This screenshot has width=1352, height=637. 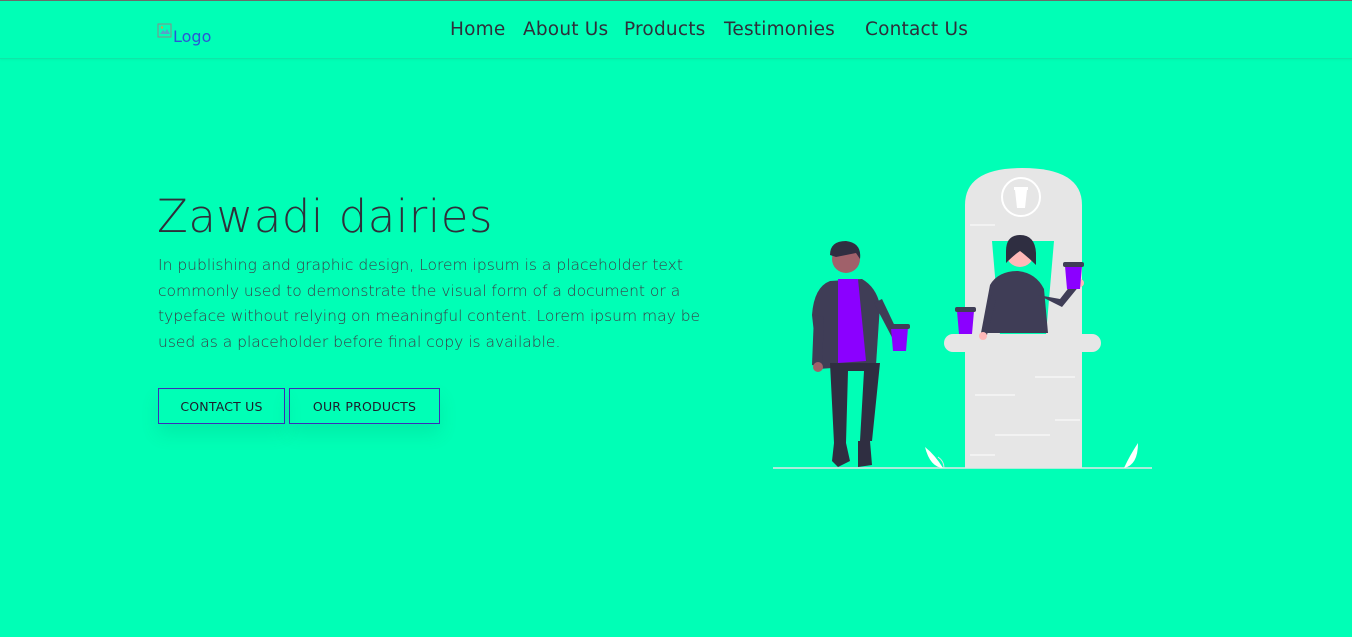 I want to click on logo: Logo, so click(x=184, y=34).